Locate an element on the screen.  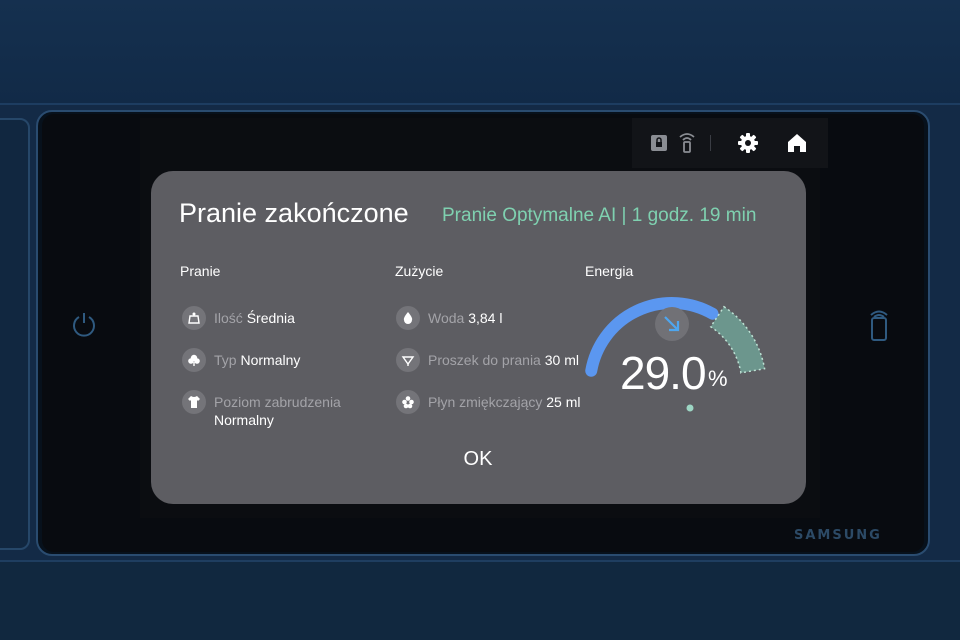
list-item-water: Woda 3,84 l is located at coordinates (449, 318).